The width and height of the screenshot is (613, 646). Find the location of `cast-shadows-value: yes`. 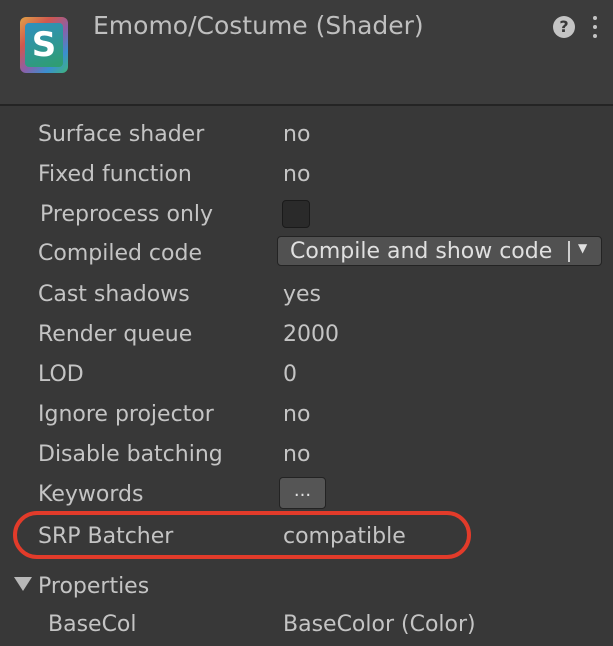

cast-shadows-value: yes is located at coordinates (302, 294).